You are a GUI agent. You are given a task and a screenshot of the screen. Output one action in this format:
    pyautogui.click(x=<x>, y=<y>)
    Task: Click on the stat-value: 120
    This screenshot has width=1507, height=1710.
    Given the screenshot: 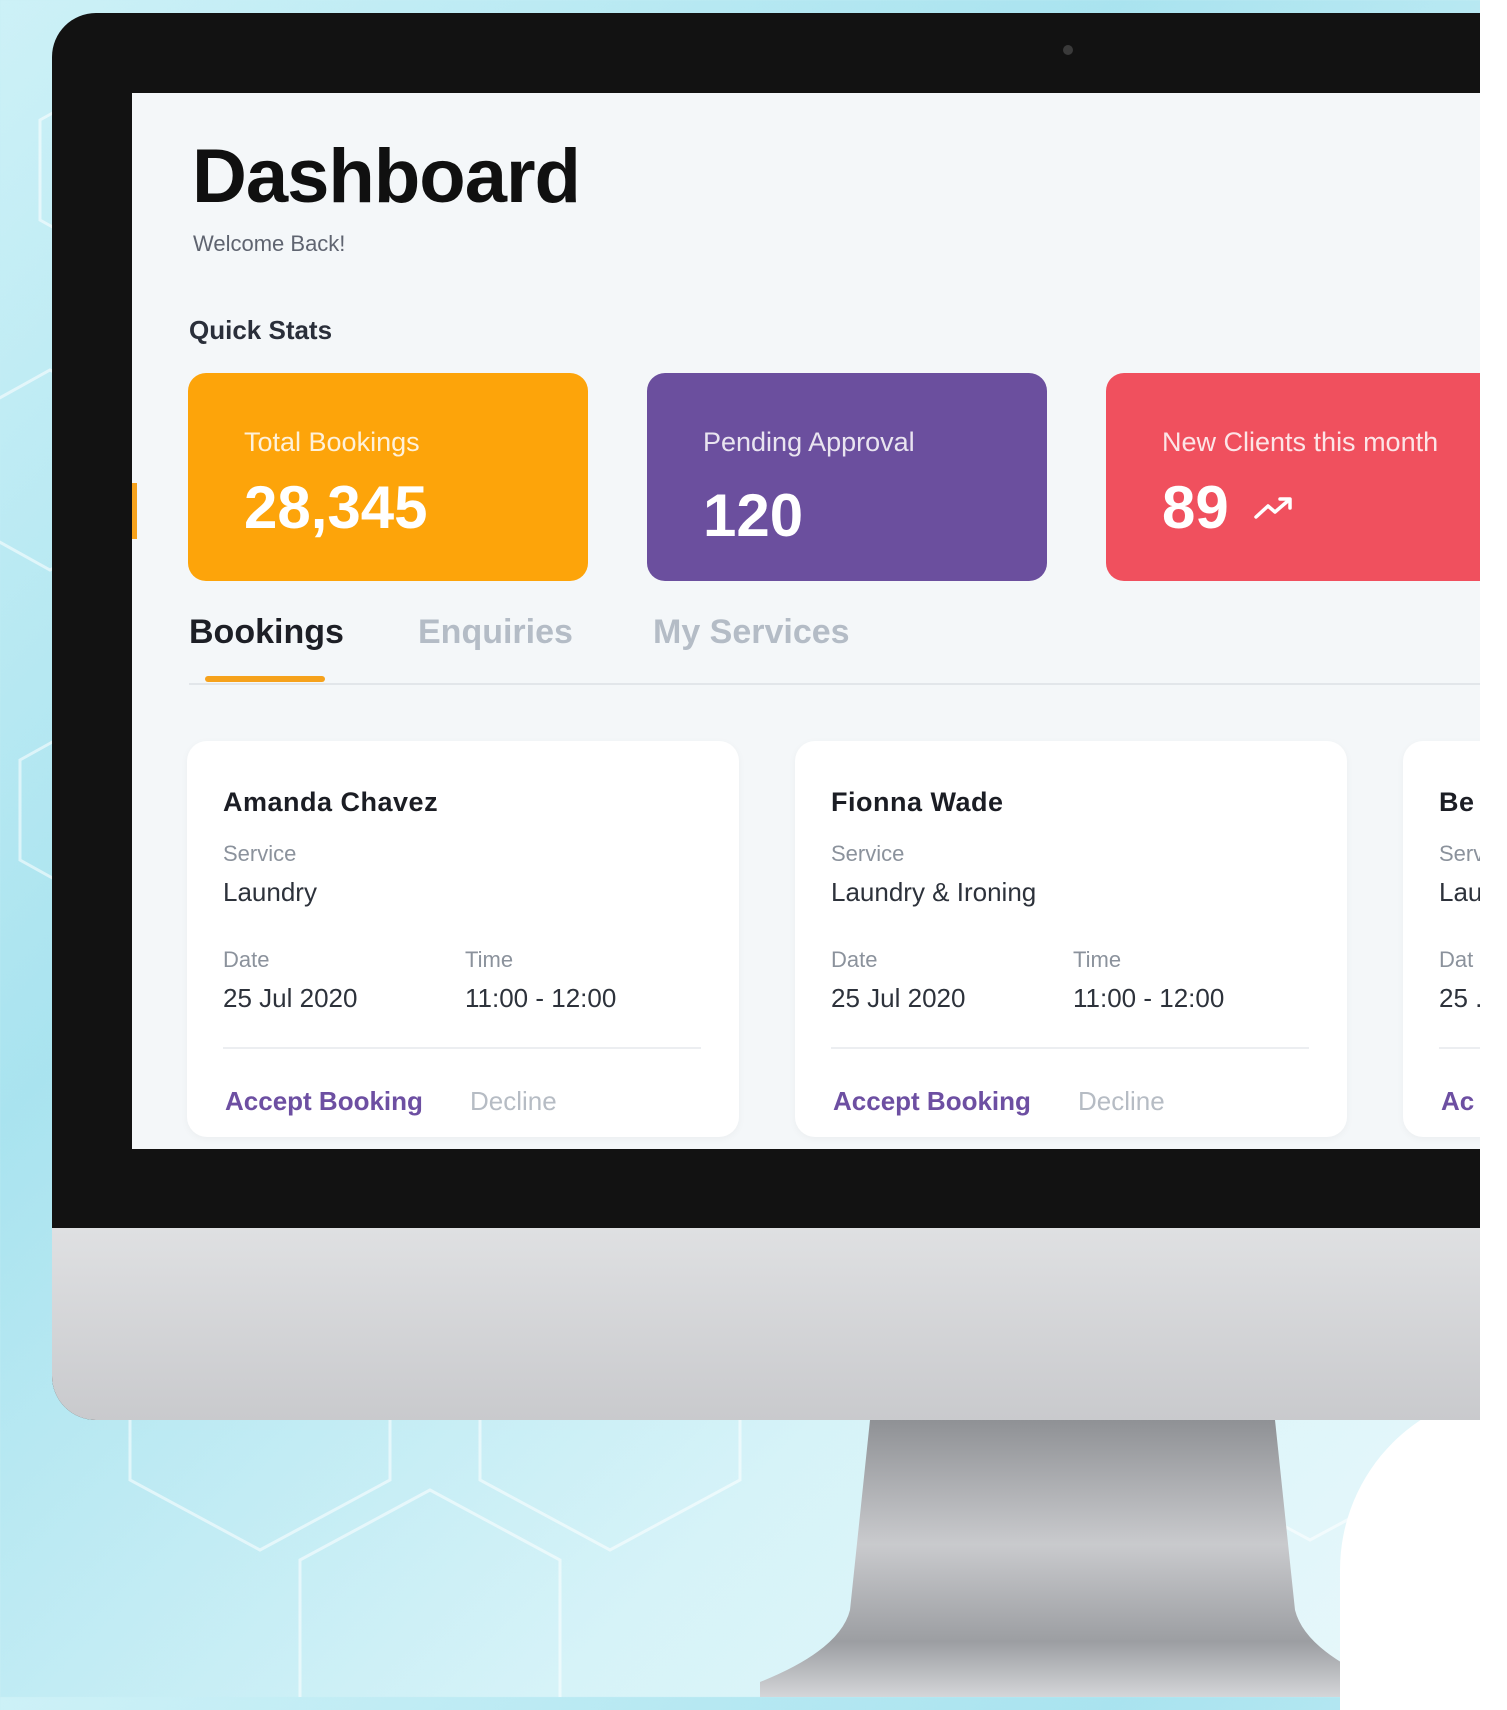 What is the action you would take?
    pyautogui.click(x=753, y=515)
    